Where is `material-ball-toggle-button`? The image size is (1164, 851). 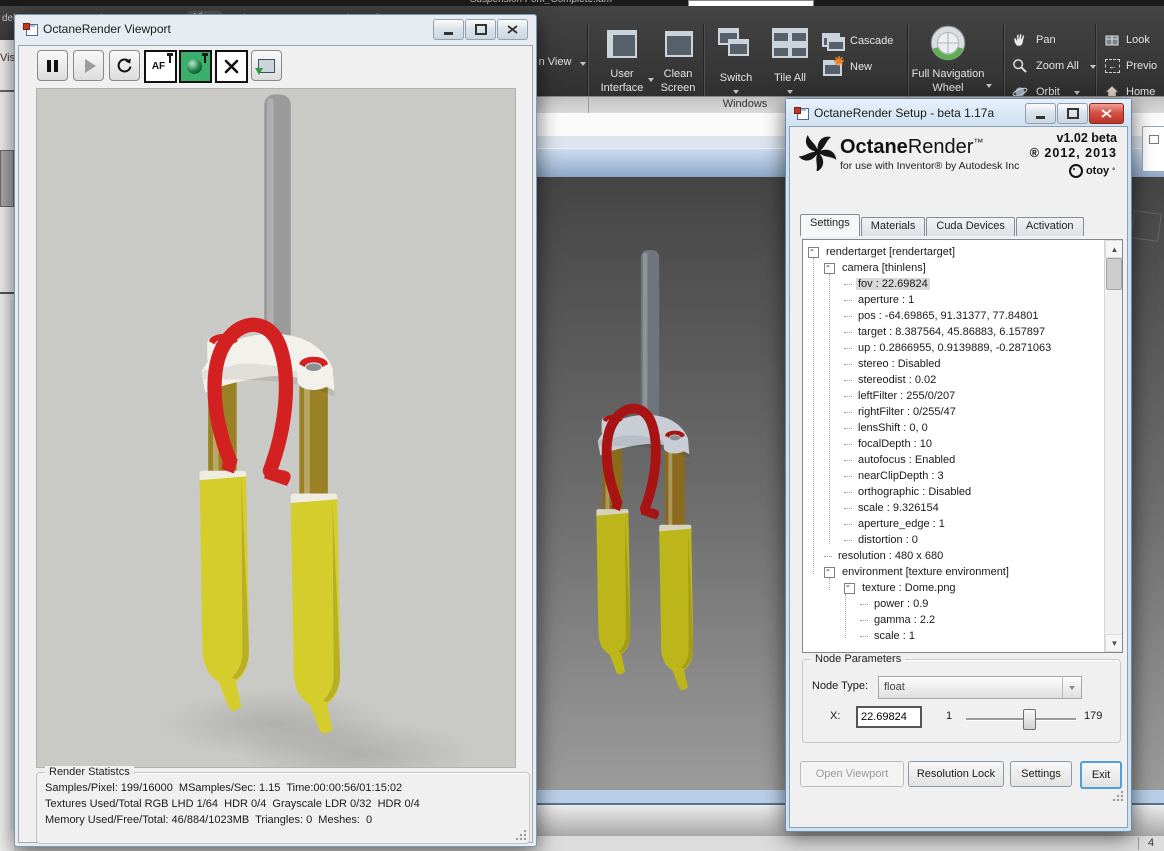
material-ball-toggle-button is located at coordinates (195, 66).